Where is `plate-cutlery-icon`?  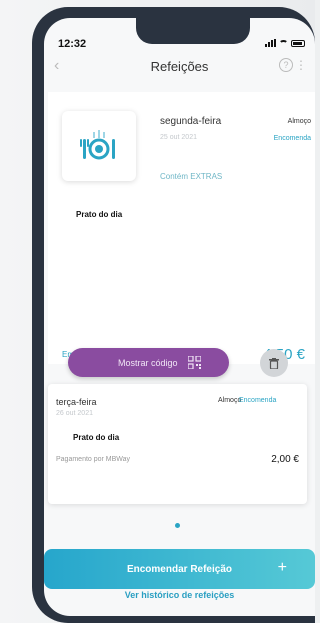
plate-cutlery-icon is located at coordinates (97, 145).